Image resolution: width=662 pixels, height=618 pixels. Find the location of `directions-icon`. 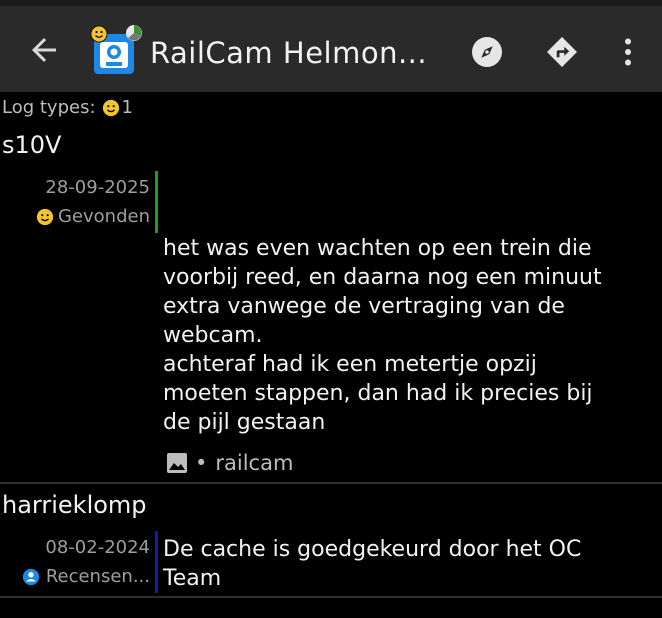

directions-icon is located at coordinates (562, 52).